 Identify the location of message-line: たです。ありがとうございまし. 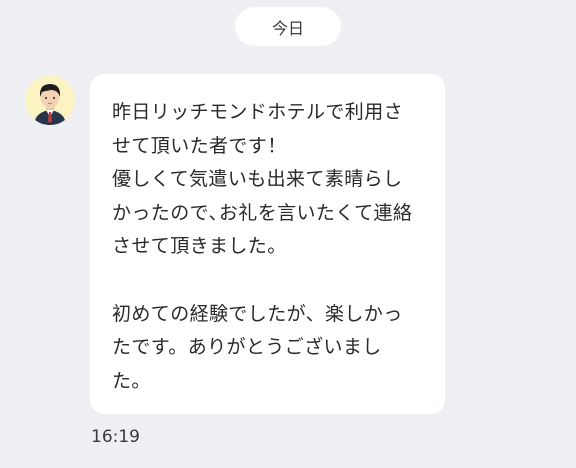
(247, 347).